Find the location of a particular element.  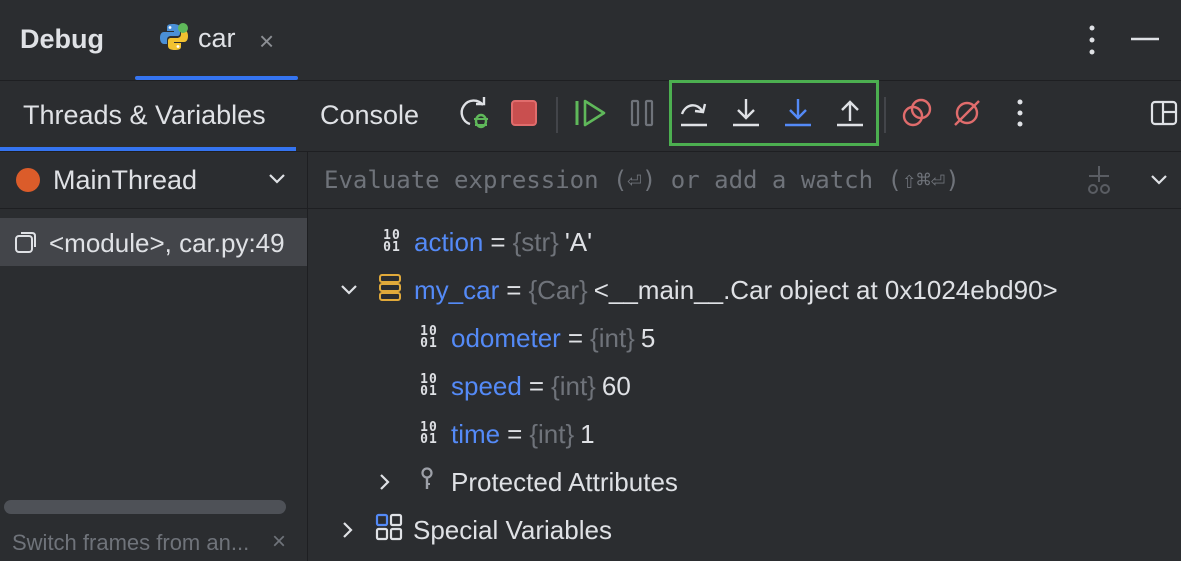

step-into-my-code-icon is located at coordinates (798, 115).